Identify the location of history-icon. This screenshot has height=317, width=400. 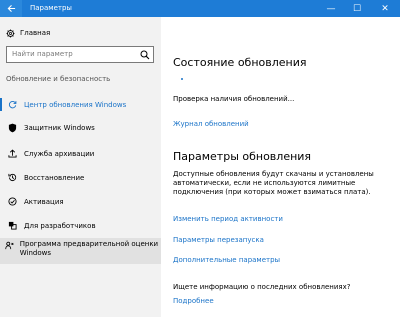
(12, 177).